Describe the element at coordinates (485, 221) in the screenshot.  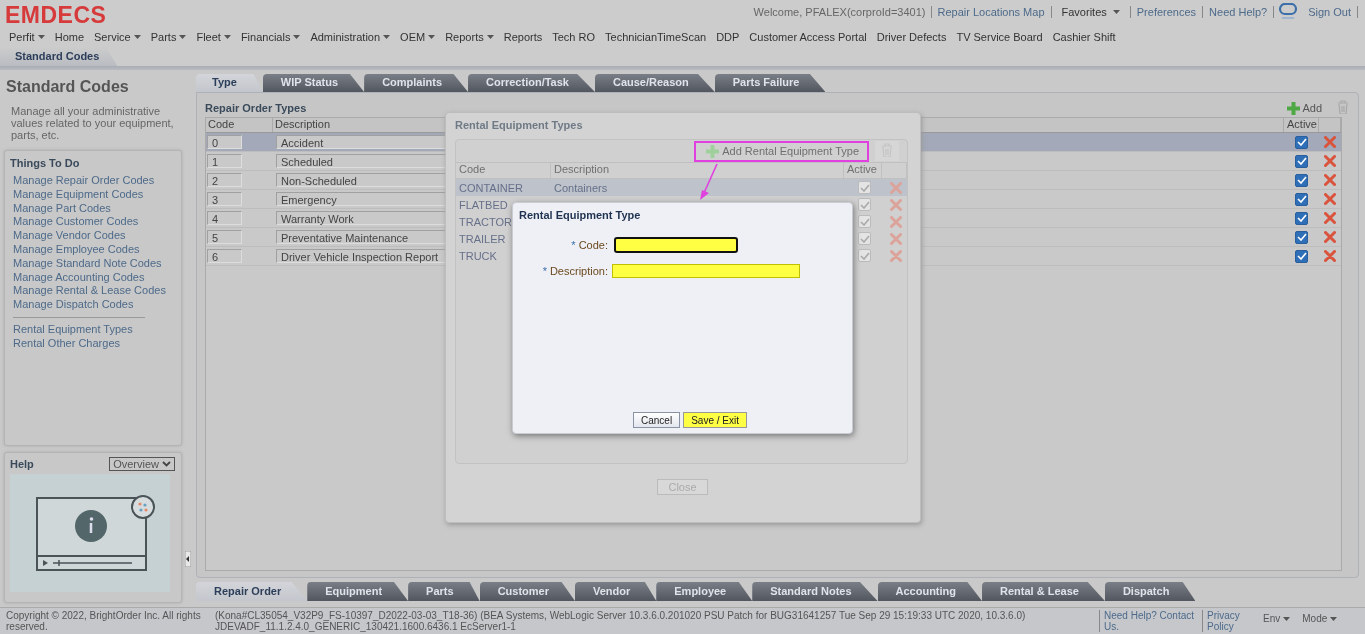
I see `table-cell: TRACTOR` at that location.